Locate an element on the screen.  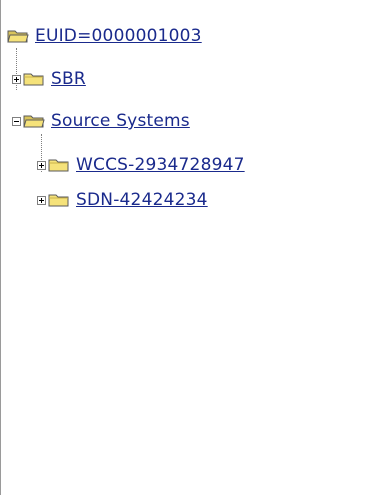
tree-node-root-label: EUID=0000001003 is located at coordinates (118, 36).